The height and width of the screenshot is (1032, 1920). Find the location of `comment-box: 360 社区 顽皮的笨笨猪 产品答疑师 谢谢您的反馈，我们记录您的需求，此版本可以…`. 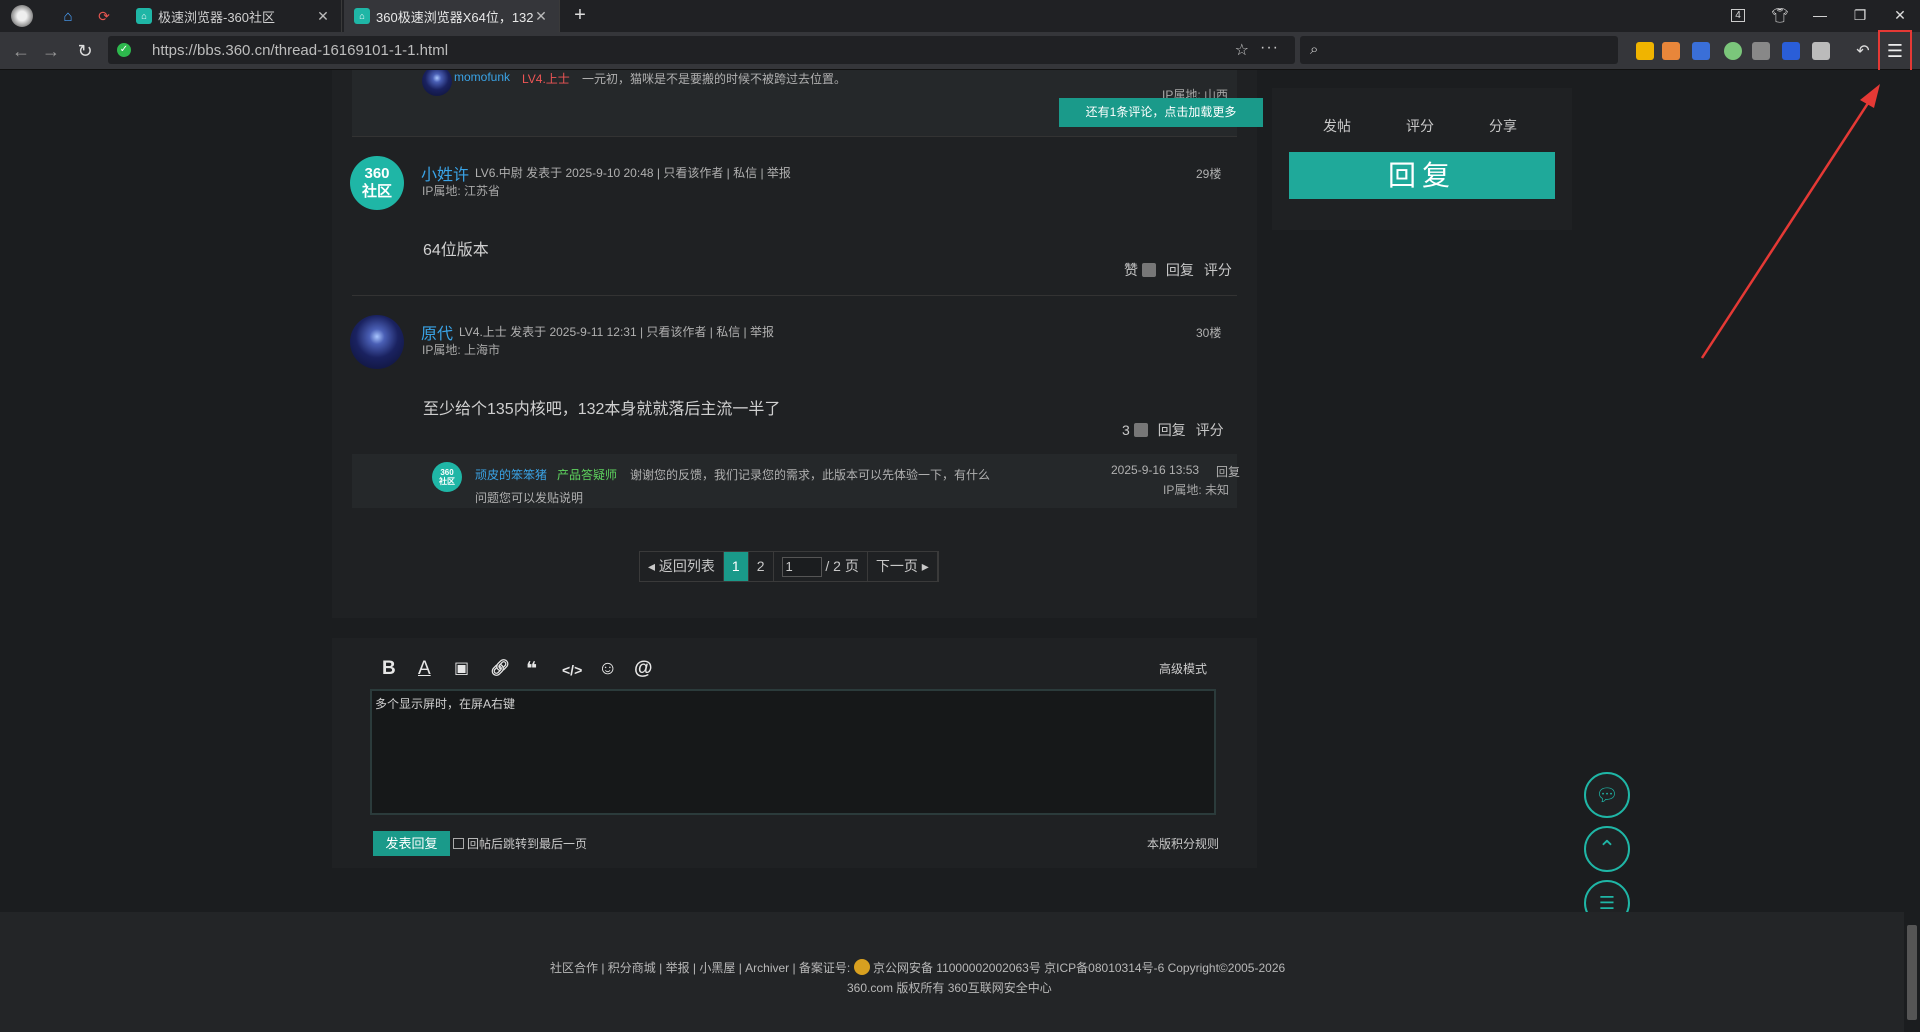

comment-box: 360 社区 顽皮的笨笨猪 产品答疑师 谢谢您的反馈，我们记录您的需求，此版本可以… is located at coordinates (796, 481).